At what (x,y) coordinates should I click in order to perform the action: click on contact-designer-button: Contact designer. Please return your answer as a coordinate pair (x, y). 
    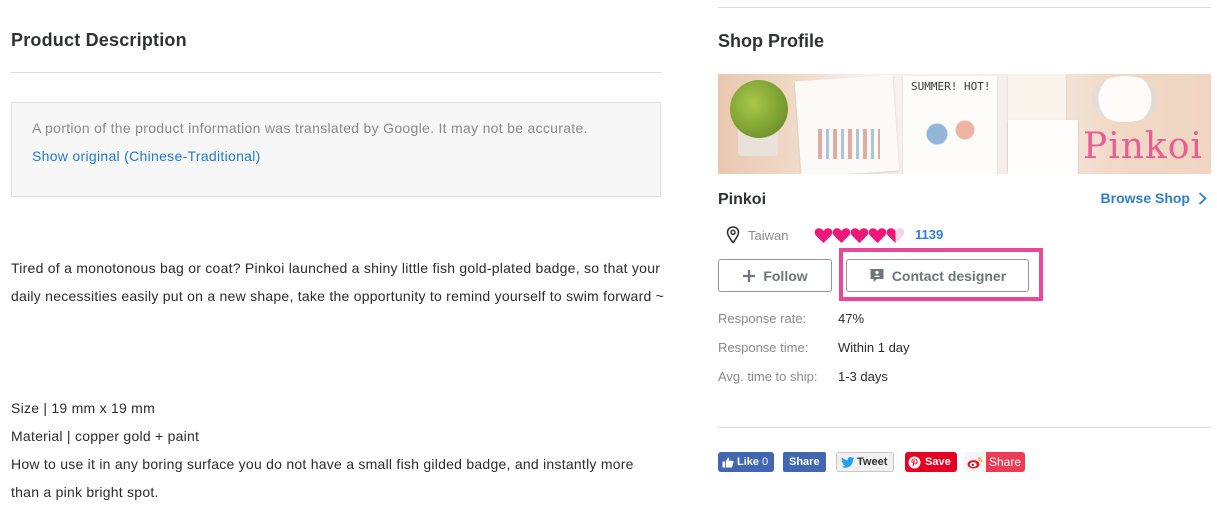
    Looking at the image, I should click on (937, 275).